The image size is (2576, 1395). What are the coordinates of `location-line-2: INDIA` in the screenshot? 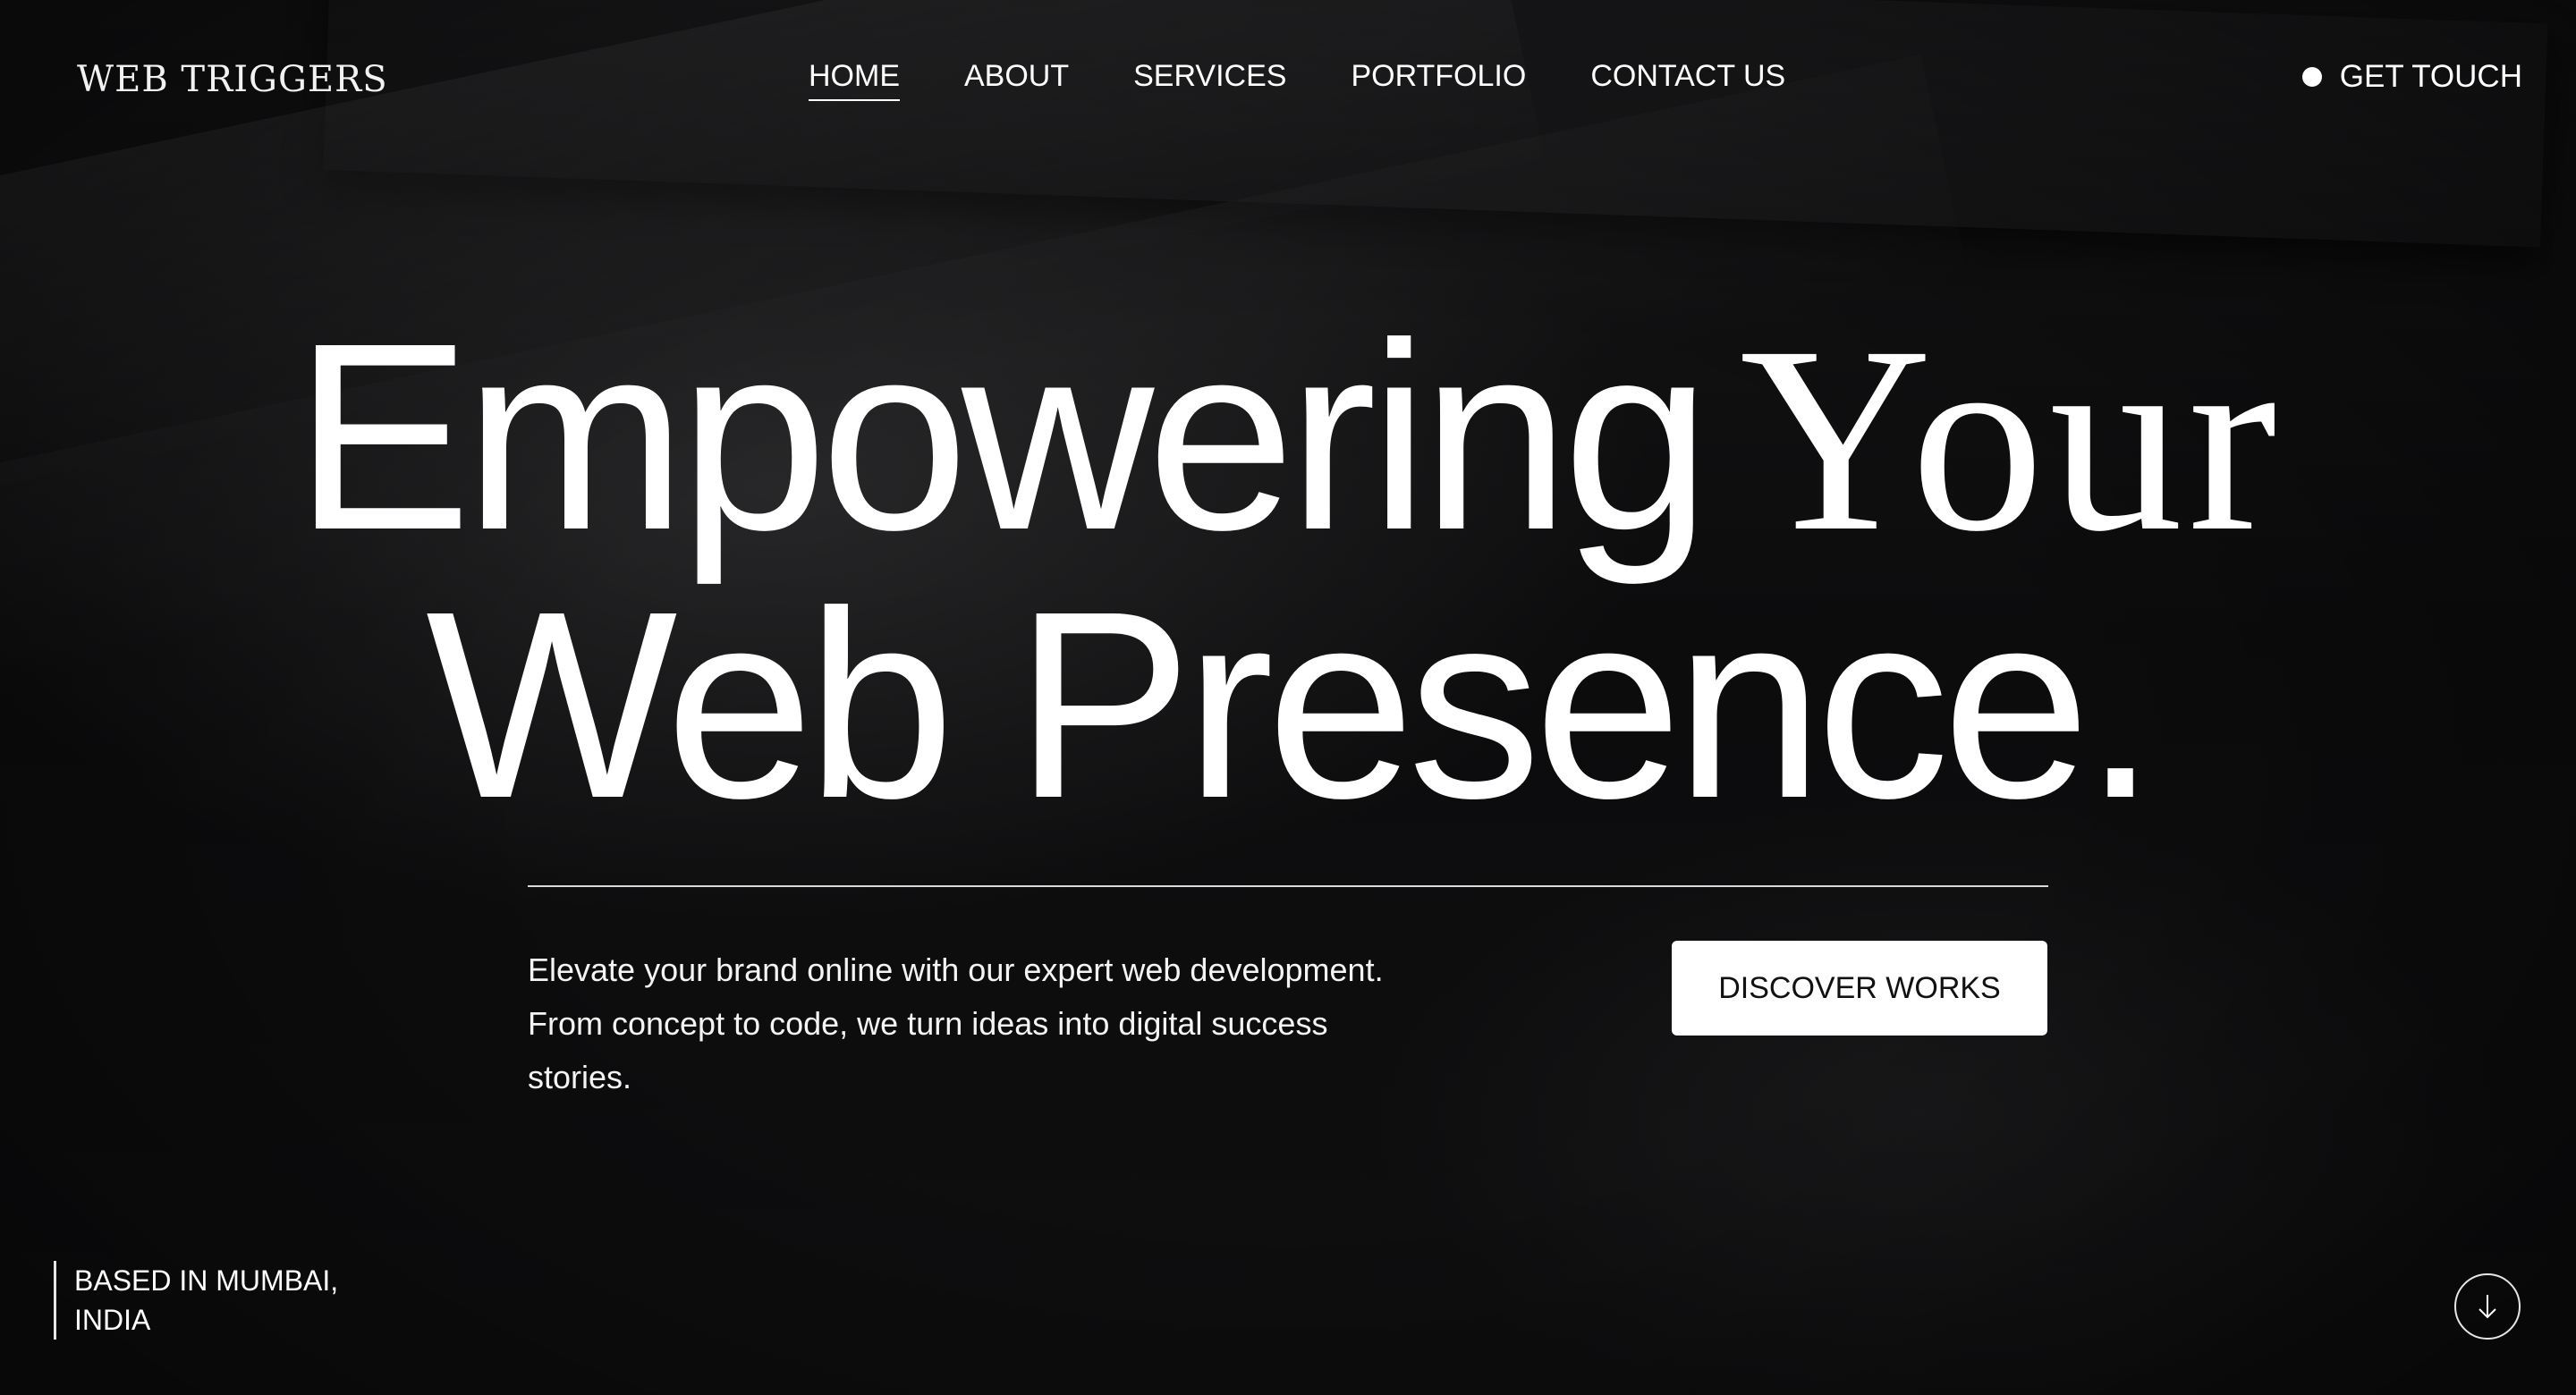 It's located at (112, 1320).